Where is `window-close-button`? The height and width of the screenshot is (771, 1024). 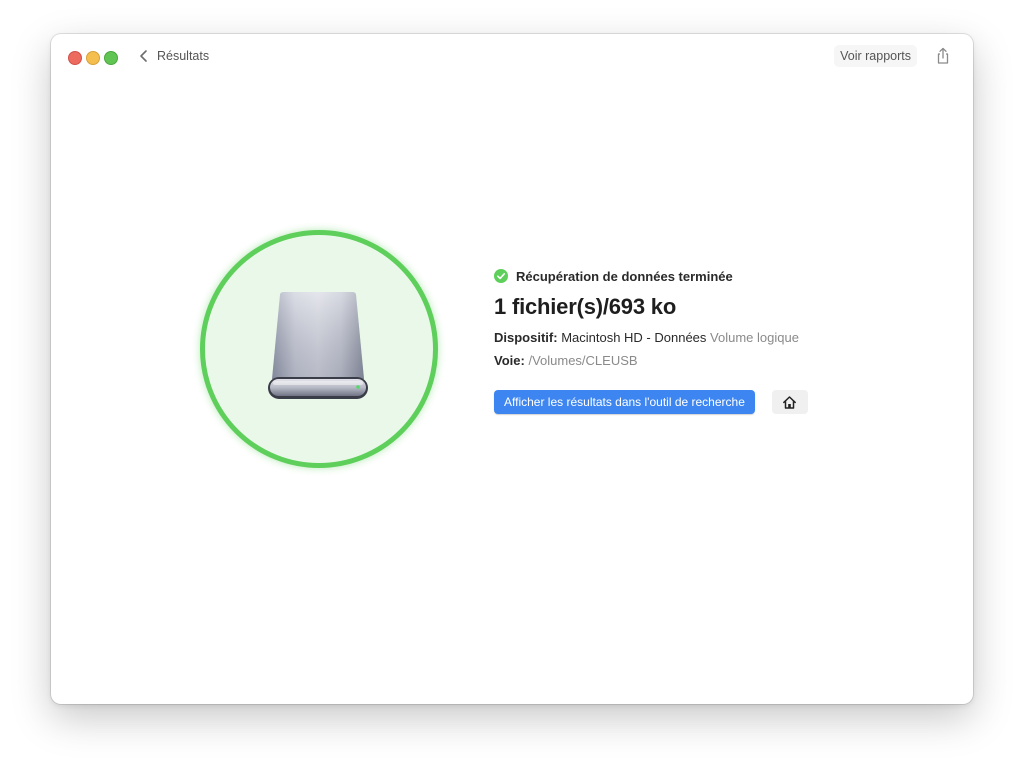
window-close-button is located at coordinates (75, 58).